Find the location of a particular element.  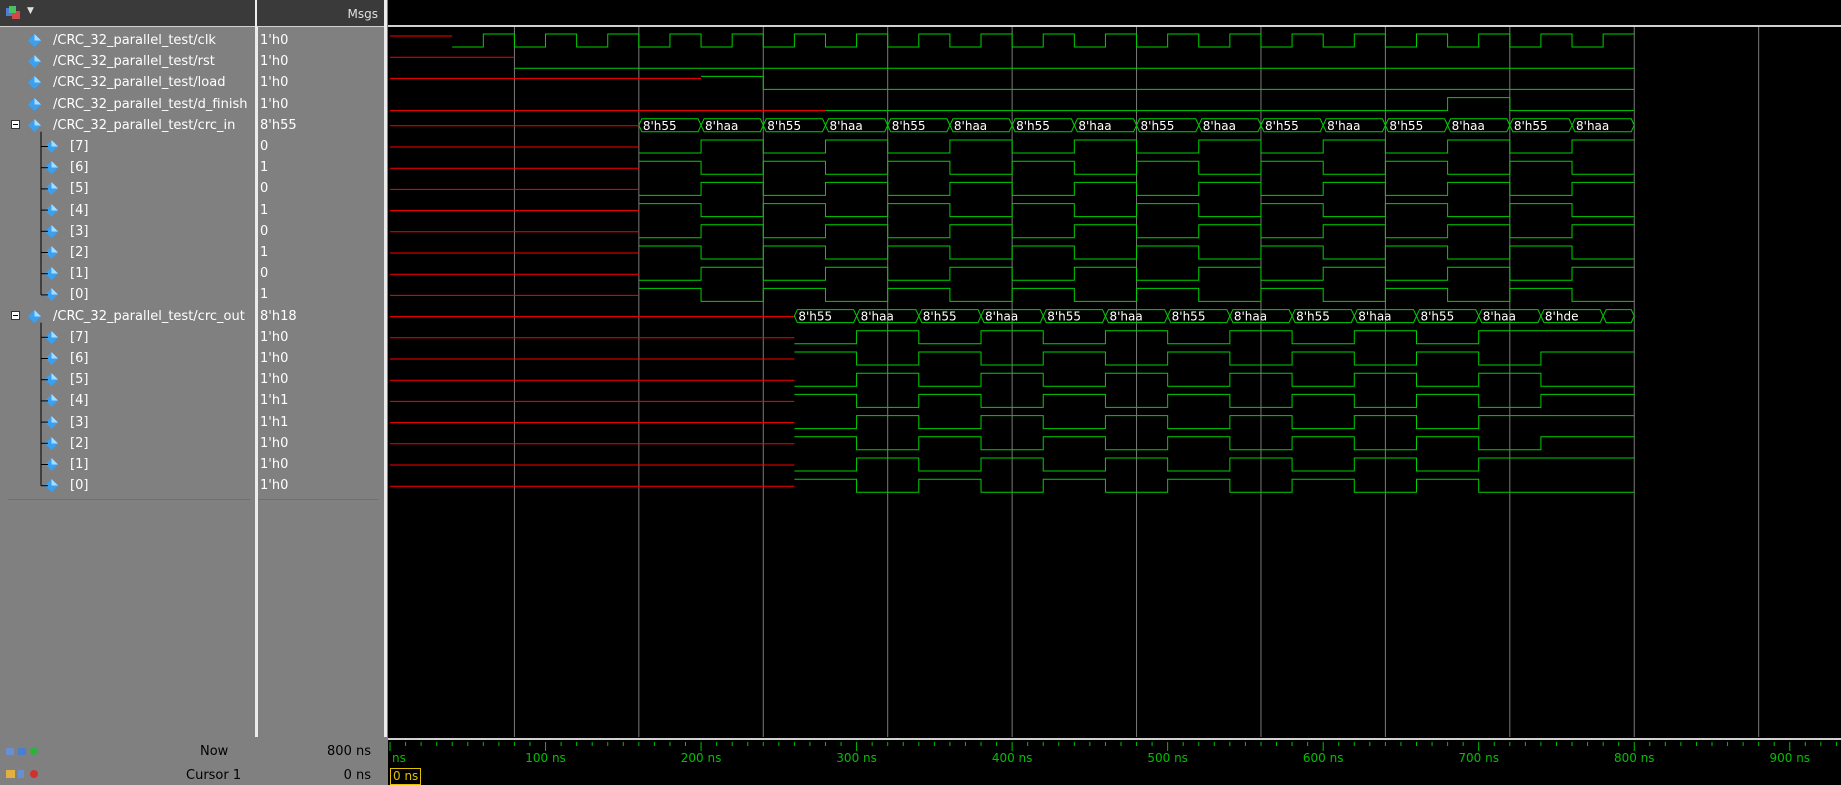

msgs-column-header: Msgs is located at coordinates (320, 13).